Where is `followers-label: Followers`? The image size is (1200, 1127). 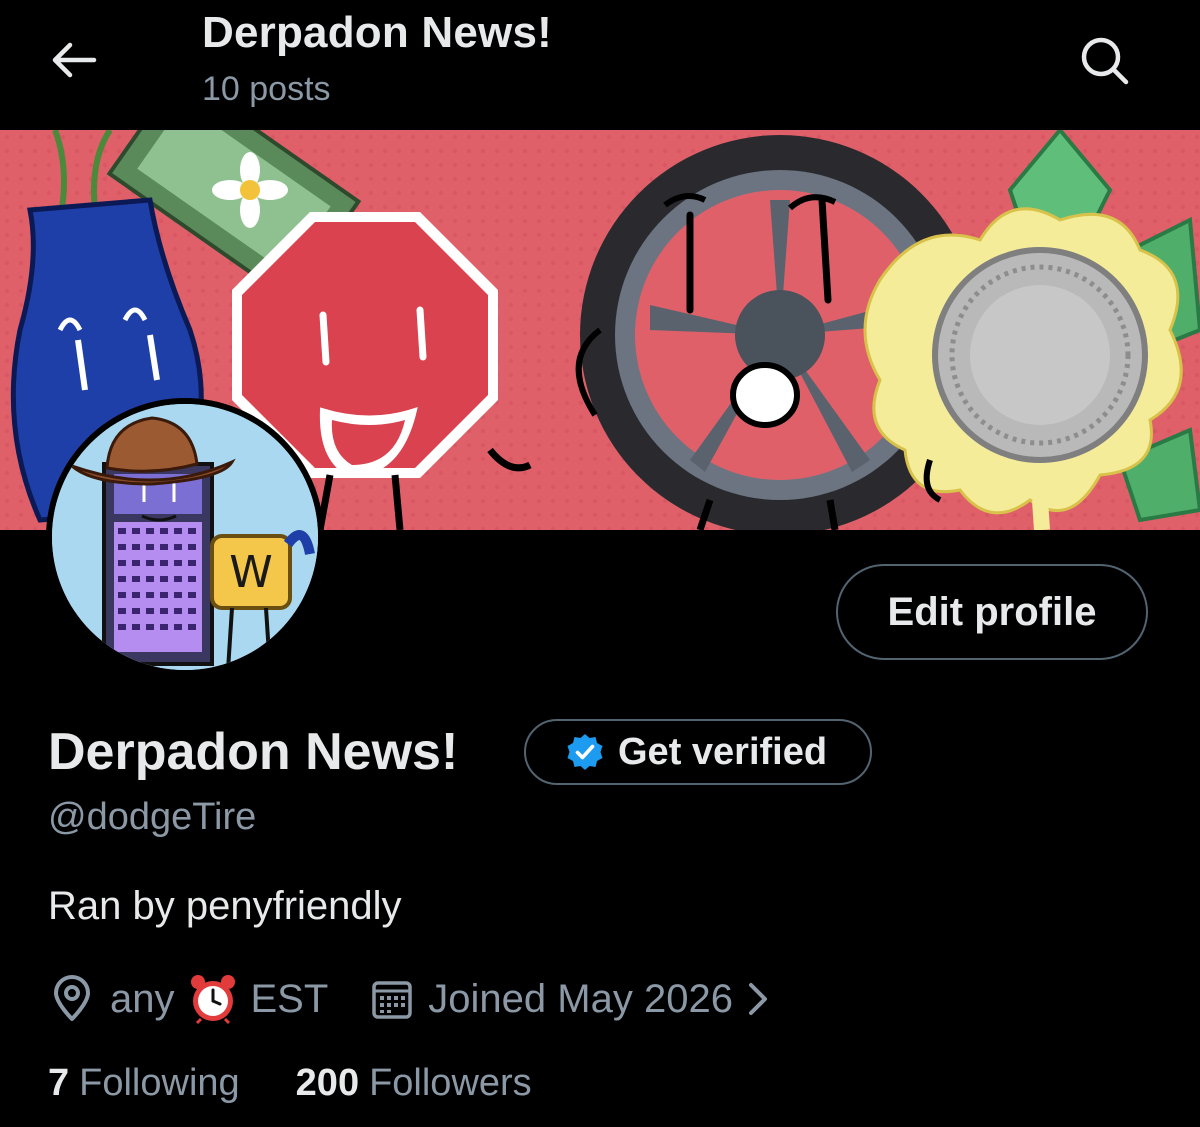 followers-label: Followers is located at coordinates (450, 1083).